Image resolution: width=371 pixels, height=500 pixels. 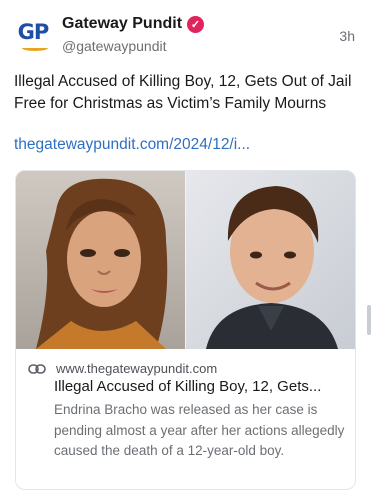 I want to click on author-name-row: Gateway Pundit ✓, so click(x=133, y=24).